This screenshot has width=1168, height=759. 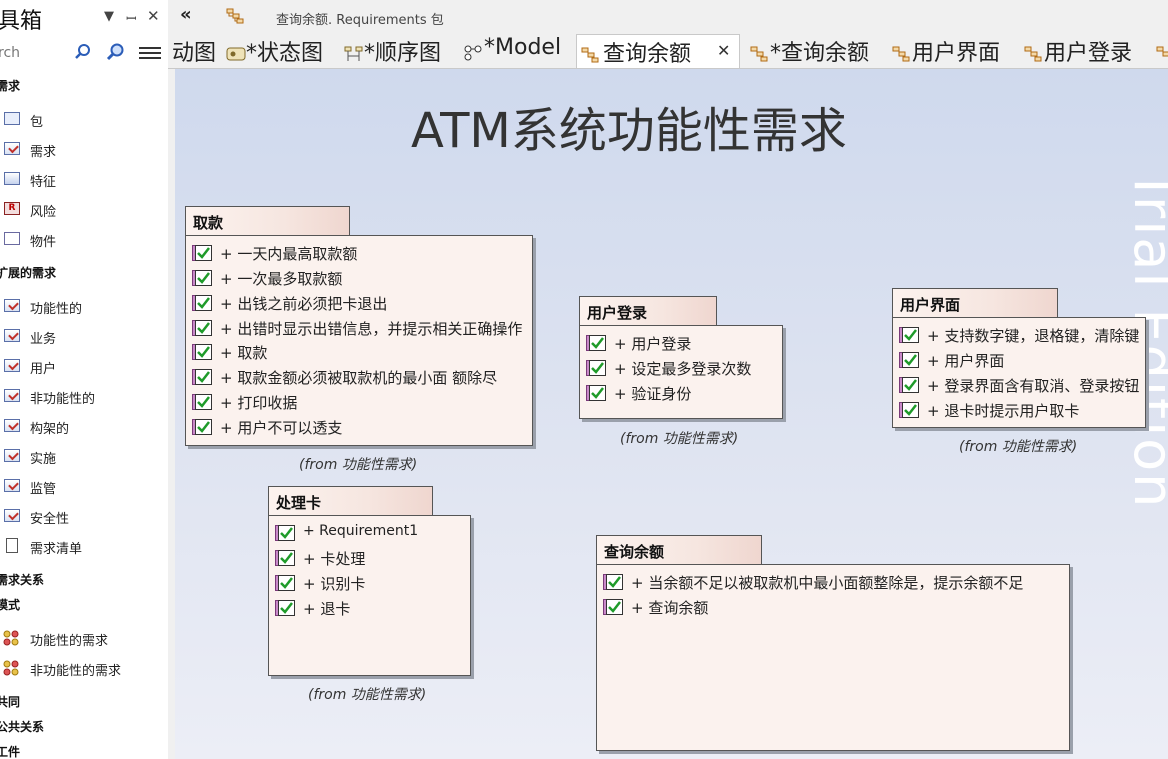 I want to click on toolbox-group-common-relationships: 公共关系, so click(x=22, y=726).